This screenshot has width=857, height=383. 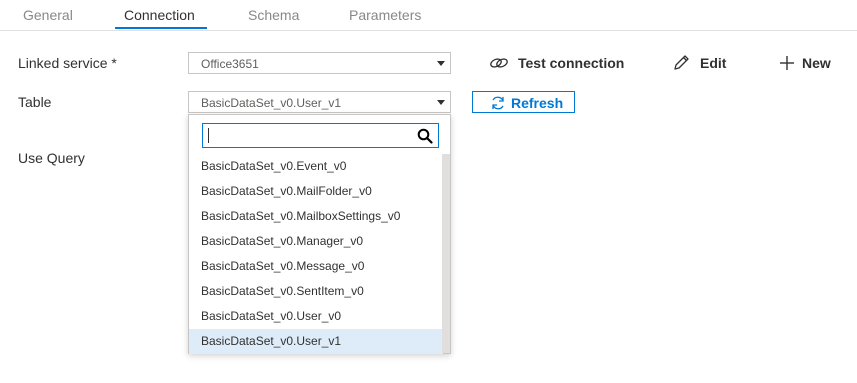 I want to click on plus-icon, so click(x=787, y=63).